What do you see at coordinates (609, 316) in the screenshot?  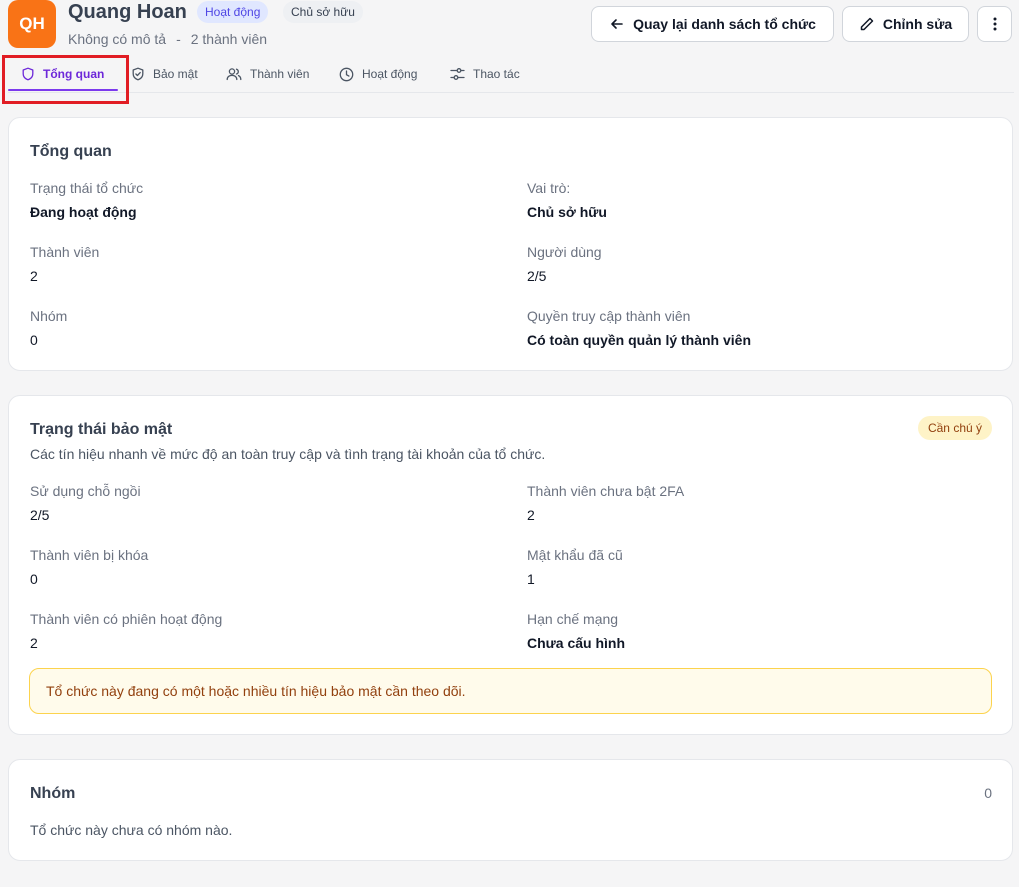 I see `field-label-member-access: Quyền truy cập thành viên` at bounding box center [609, 316].